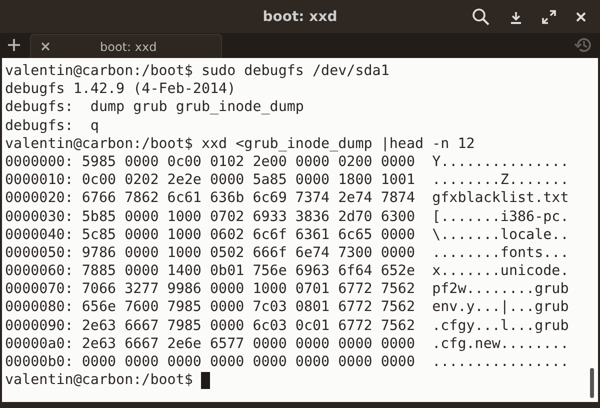  Describe the element at coordinates (287, 289) in the screenshot. I see `terminal-line: 0000070: 7066 3277 9986 0000 1000 0701 6772 7562 pf2w........grub` at that location.